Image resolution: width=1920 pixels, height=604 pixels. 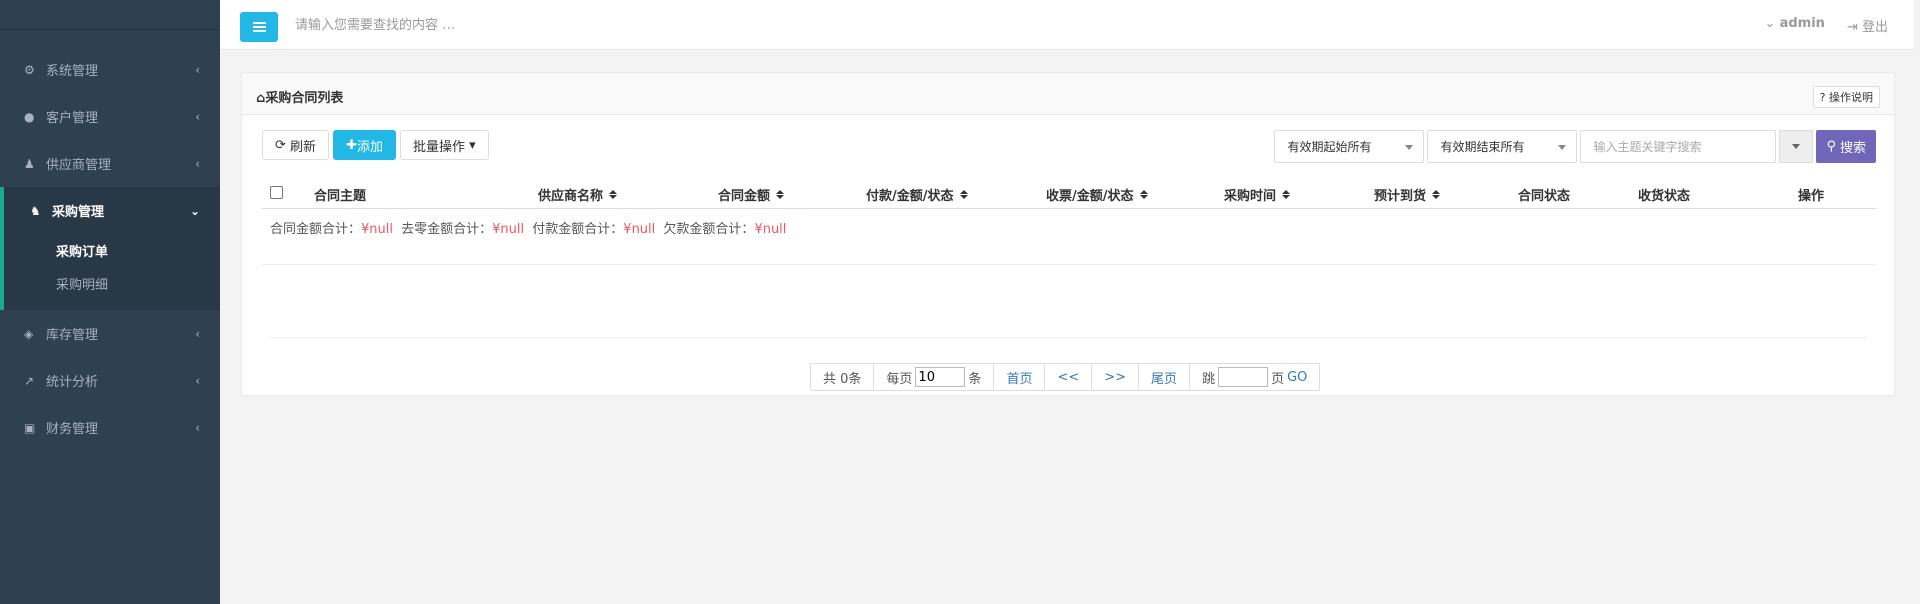 I want to click on batch-actions-button: 批量操作 ▾, so click(x=444, y=145).